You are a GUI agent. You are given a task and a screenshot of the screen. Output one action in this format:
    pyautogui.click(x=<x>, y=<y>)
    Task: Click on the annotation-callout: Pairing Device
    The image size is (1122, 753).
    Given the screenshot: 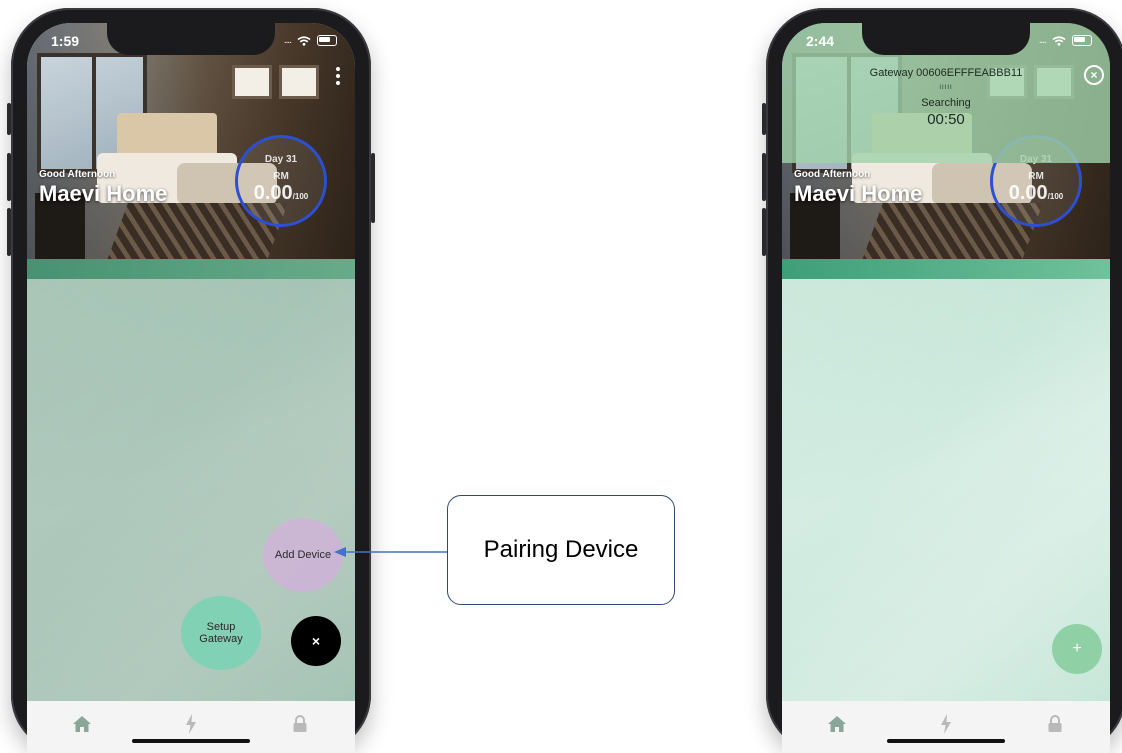 What is the action you would take?
    pyautogui.click(x=561, y=550)
    